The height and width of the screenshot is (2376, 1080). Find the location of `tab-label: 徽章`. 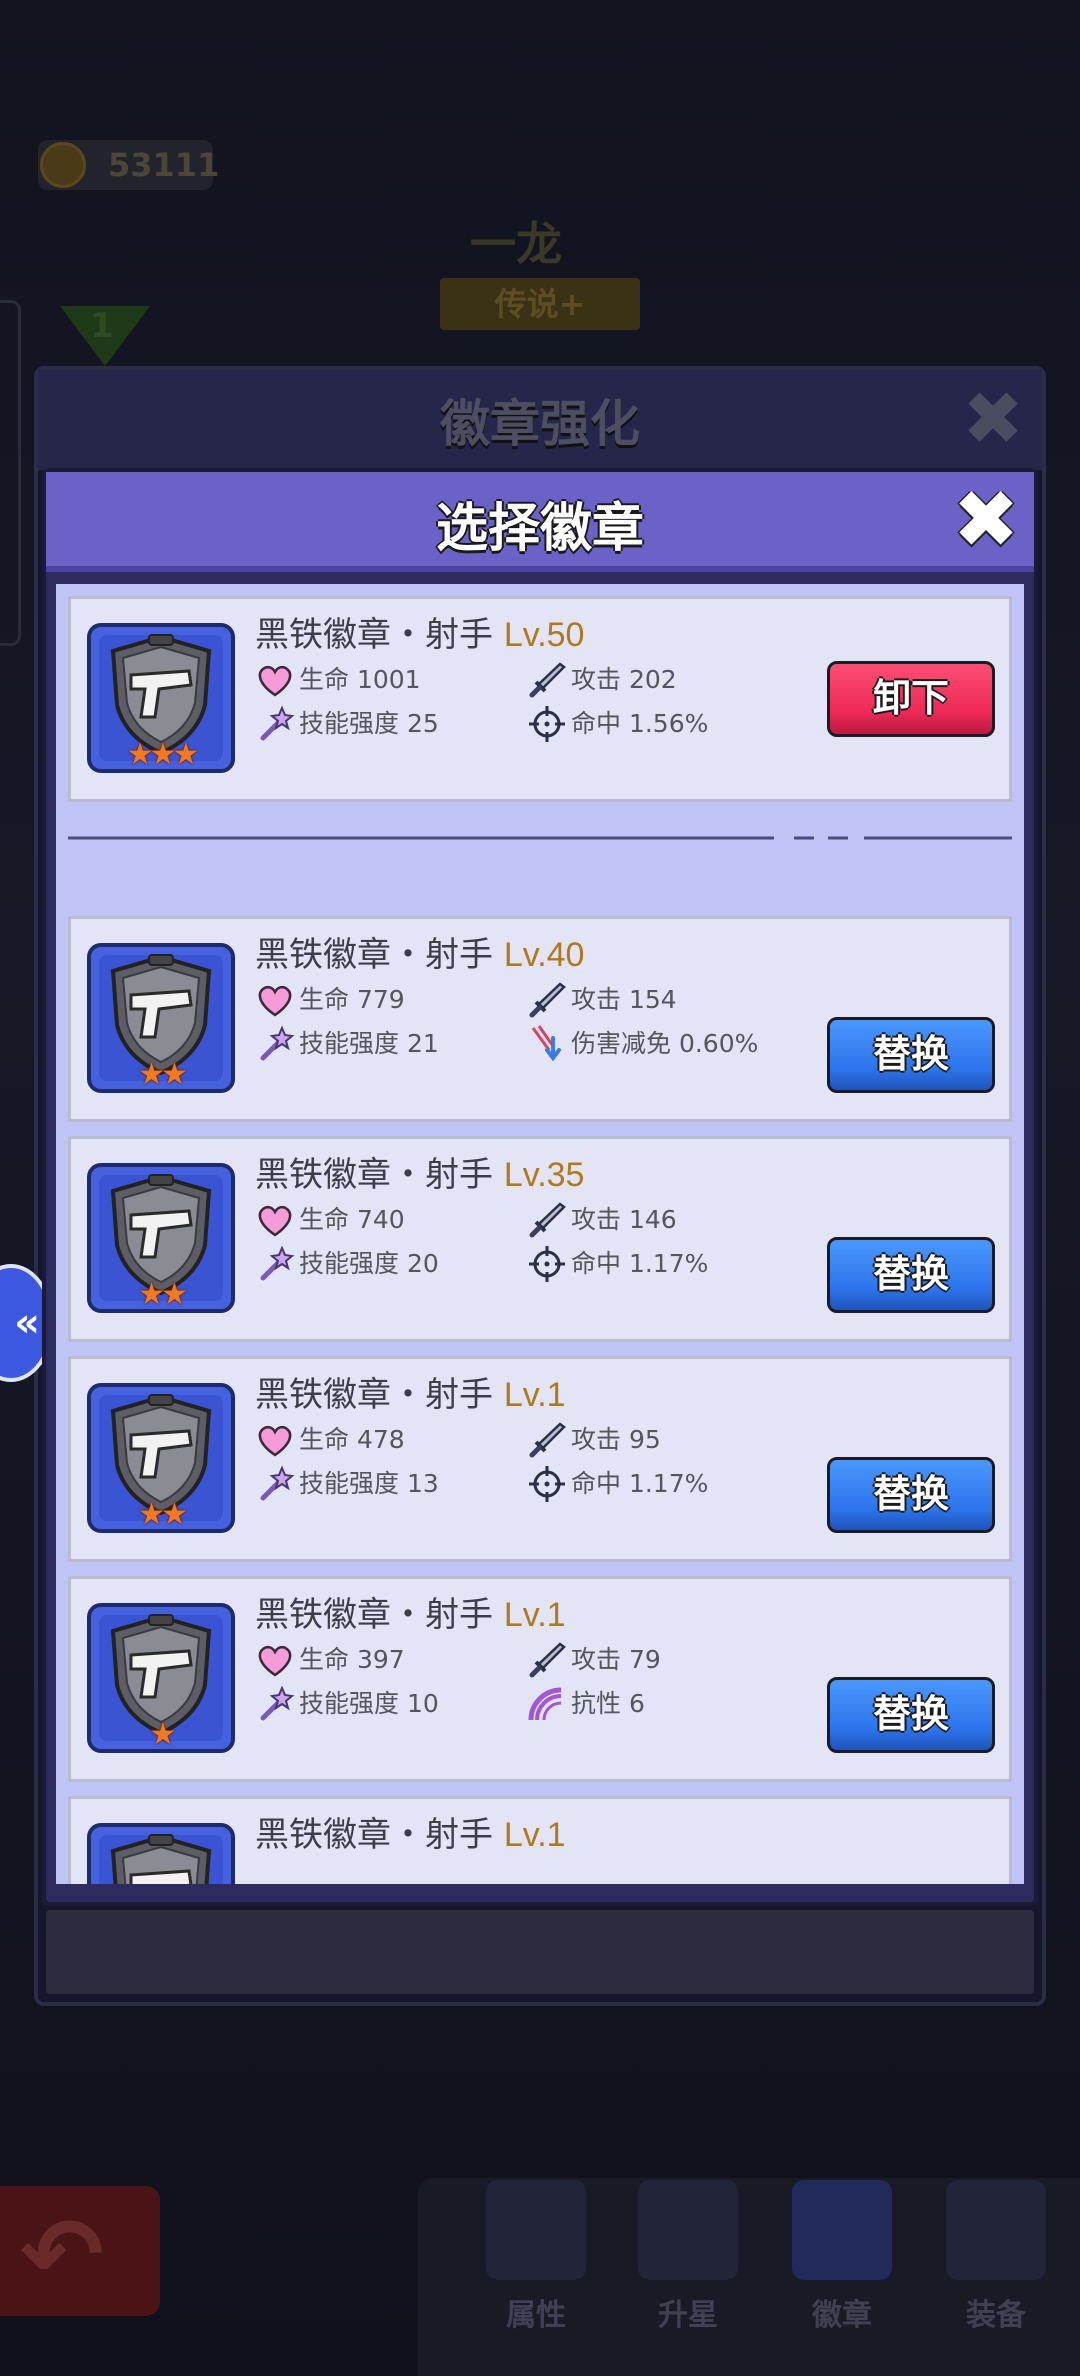

tab-label: 徽章 is located at coordinates (842, 2315).